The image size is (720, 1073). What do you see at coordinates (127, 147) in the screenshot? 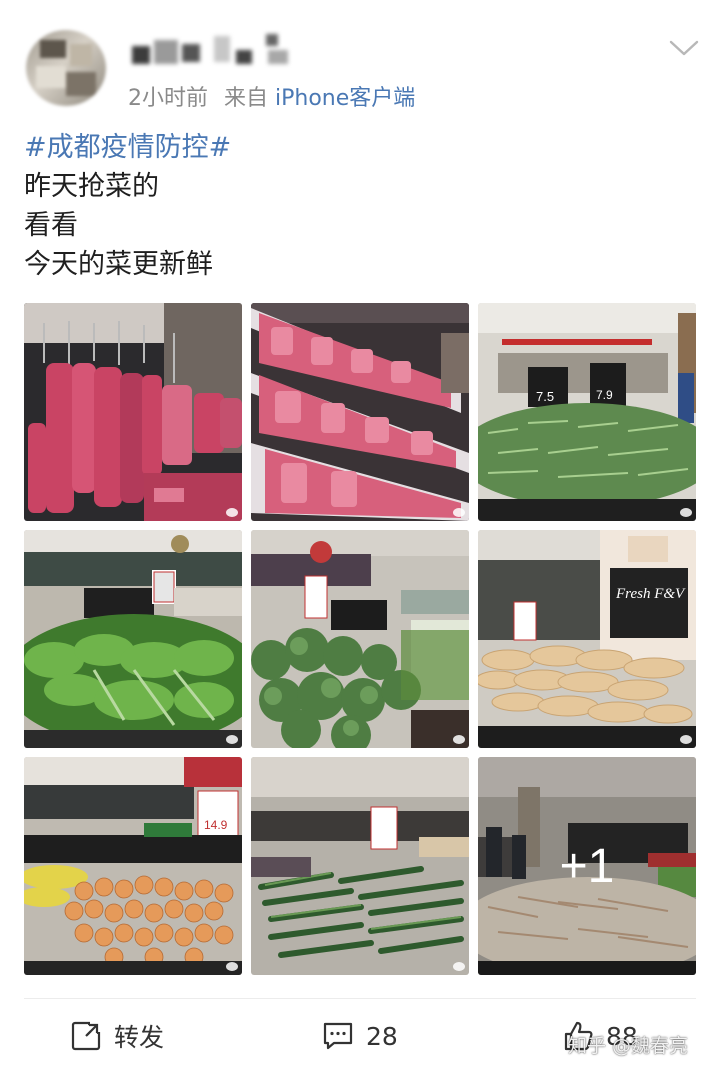
I see `post-hashtag: #成都疫情防控#` at bounding box center [127, 147].